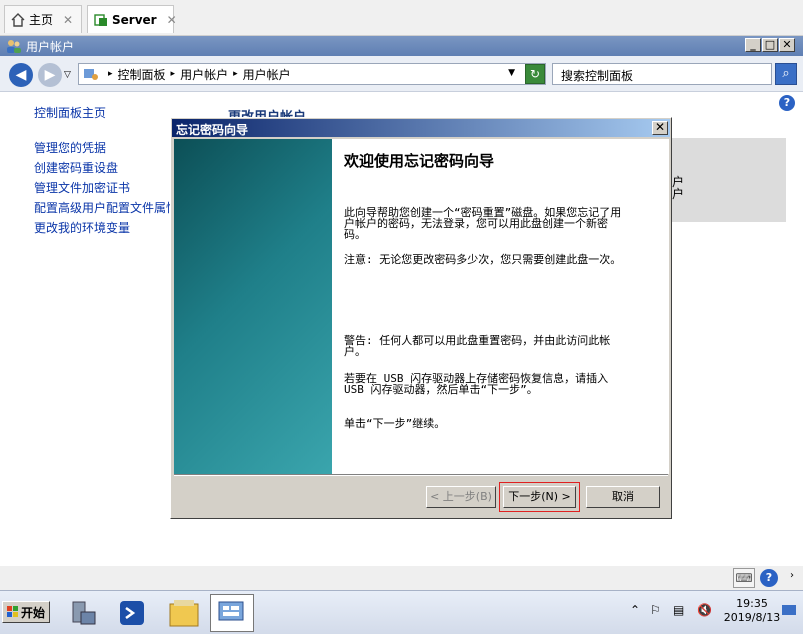 The image size is (803, 634). Describe the element at coordinates (727, 180) in the screenshot. I see `account-panel: 户 户` at that location.